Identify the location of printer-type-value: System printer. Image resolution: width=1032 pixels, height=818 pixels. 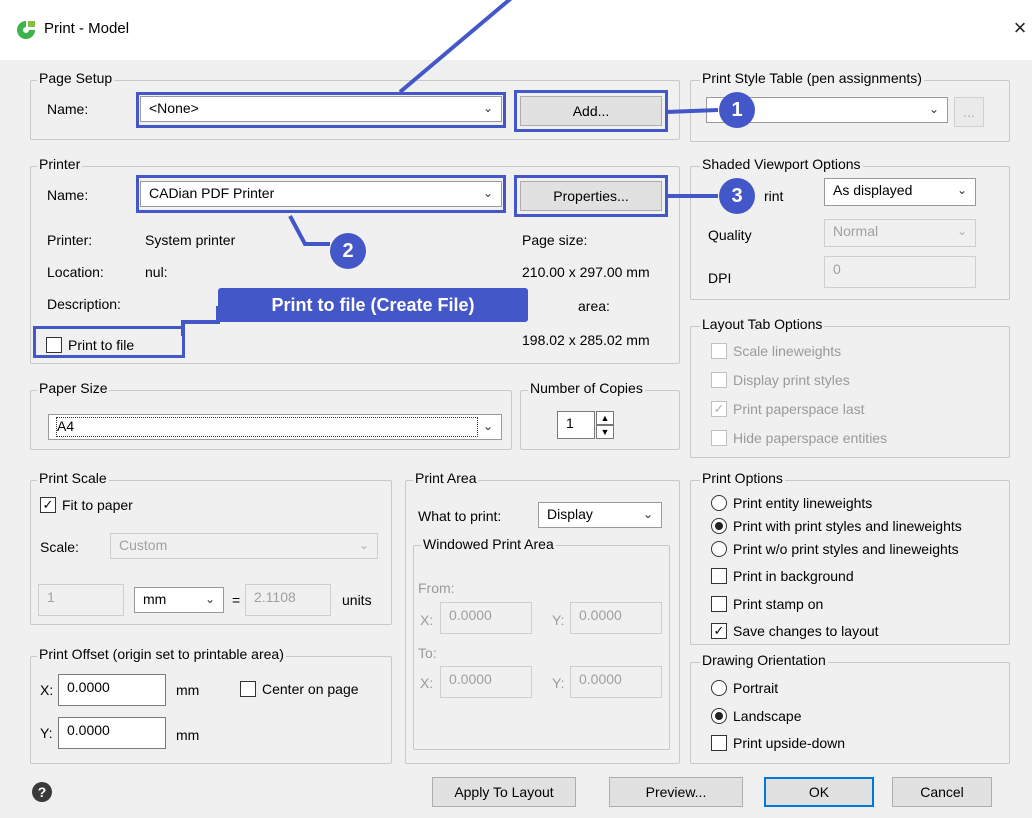
(190, 240).